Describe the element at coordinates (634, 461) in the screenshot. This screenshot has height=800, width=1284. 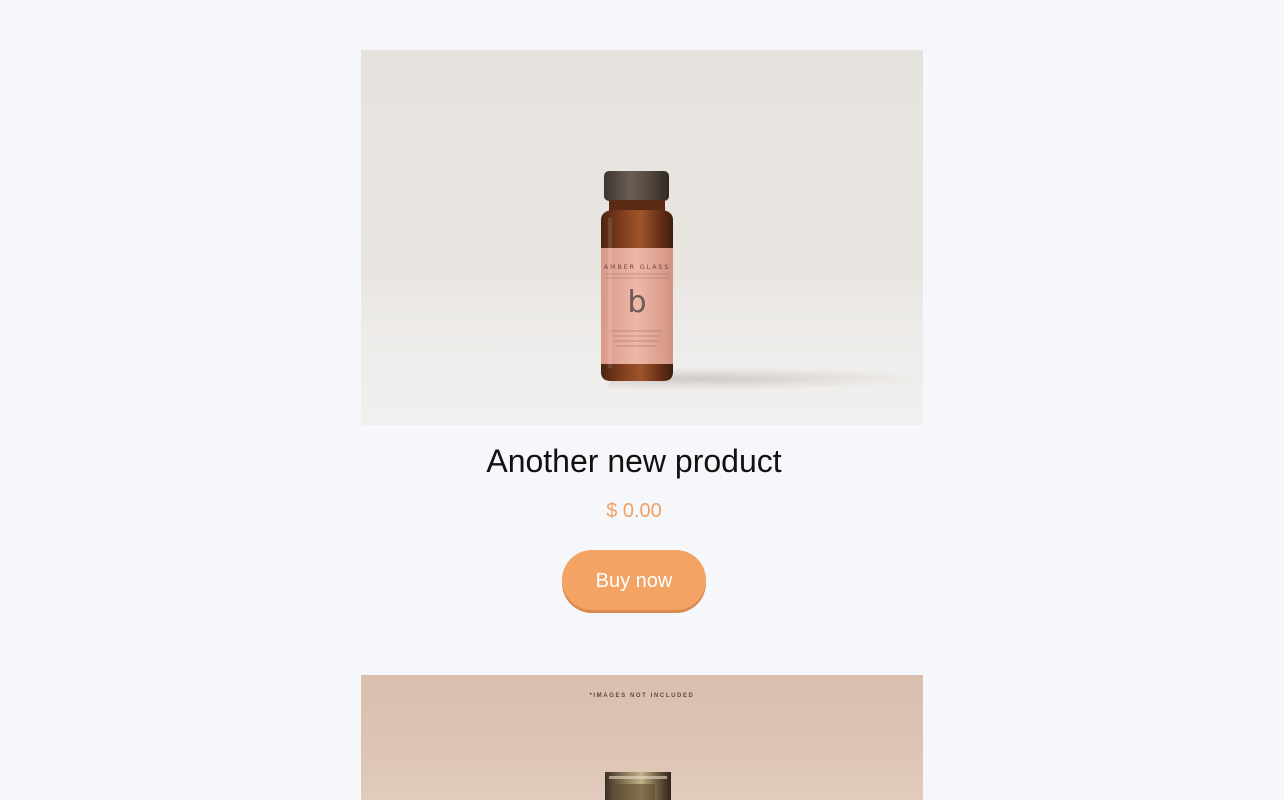
I see `product-title: Another new product` at that location.